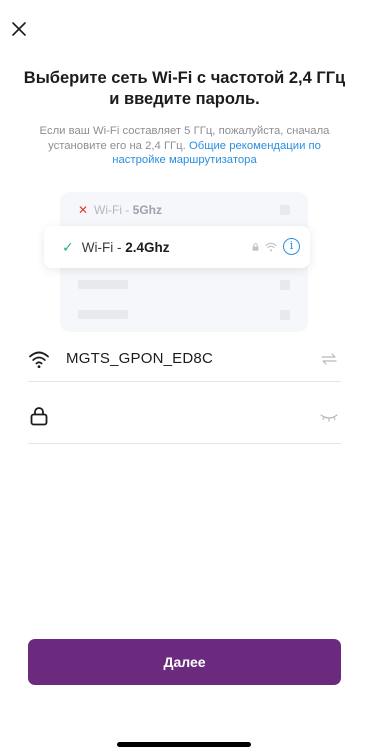 Image resolution: width=369 pixels, height=749 pixels. I want to click on switch-arrows-icon, so click(329, 358).